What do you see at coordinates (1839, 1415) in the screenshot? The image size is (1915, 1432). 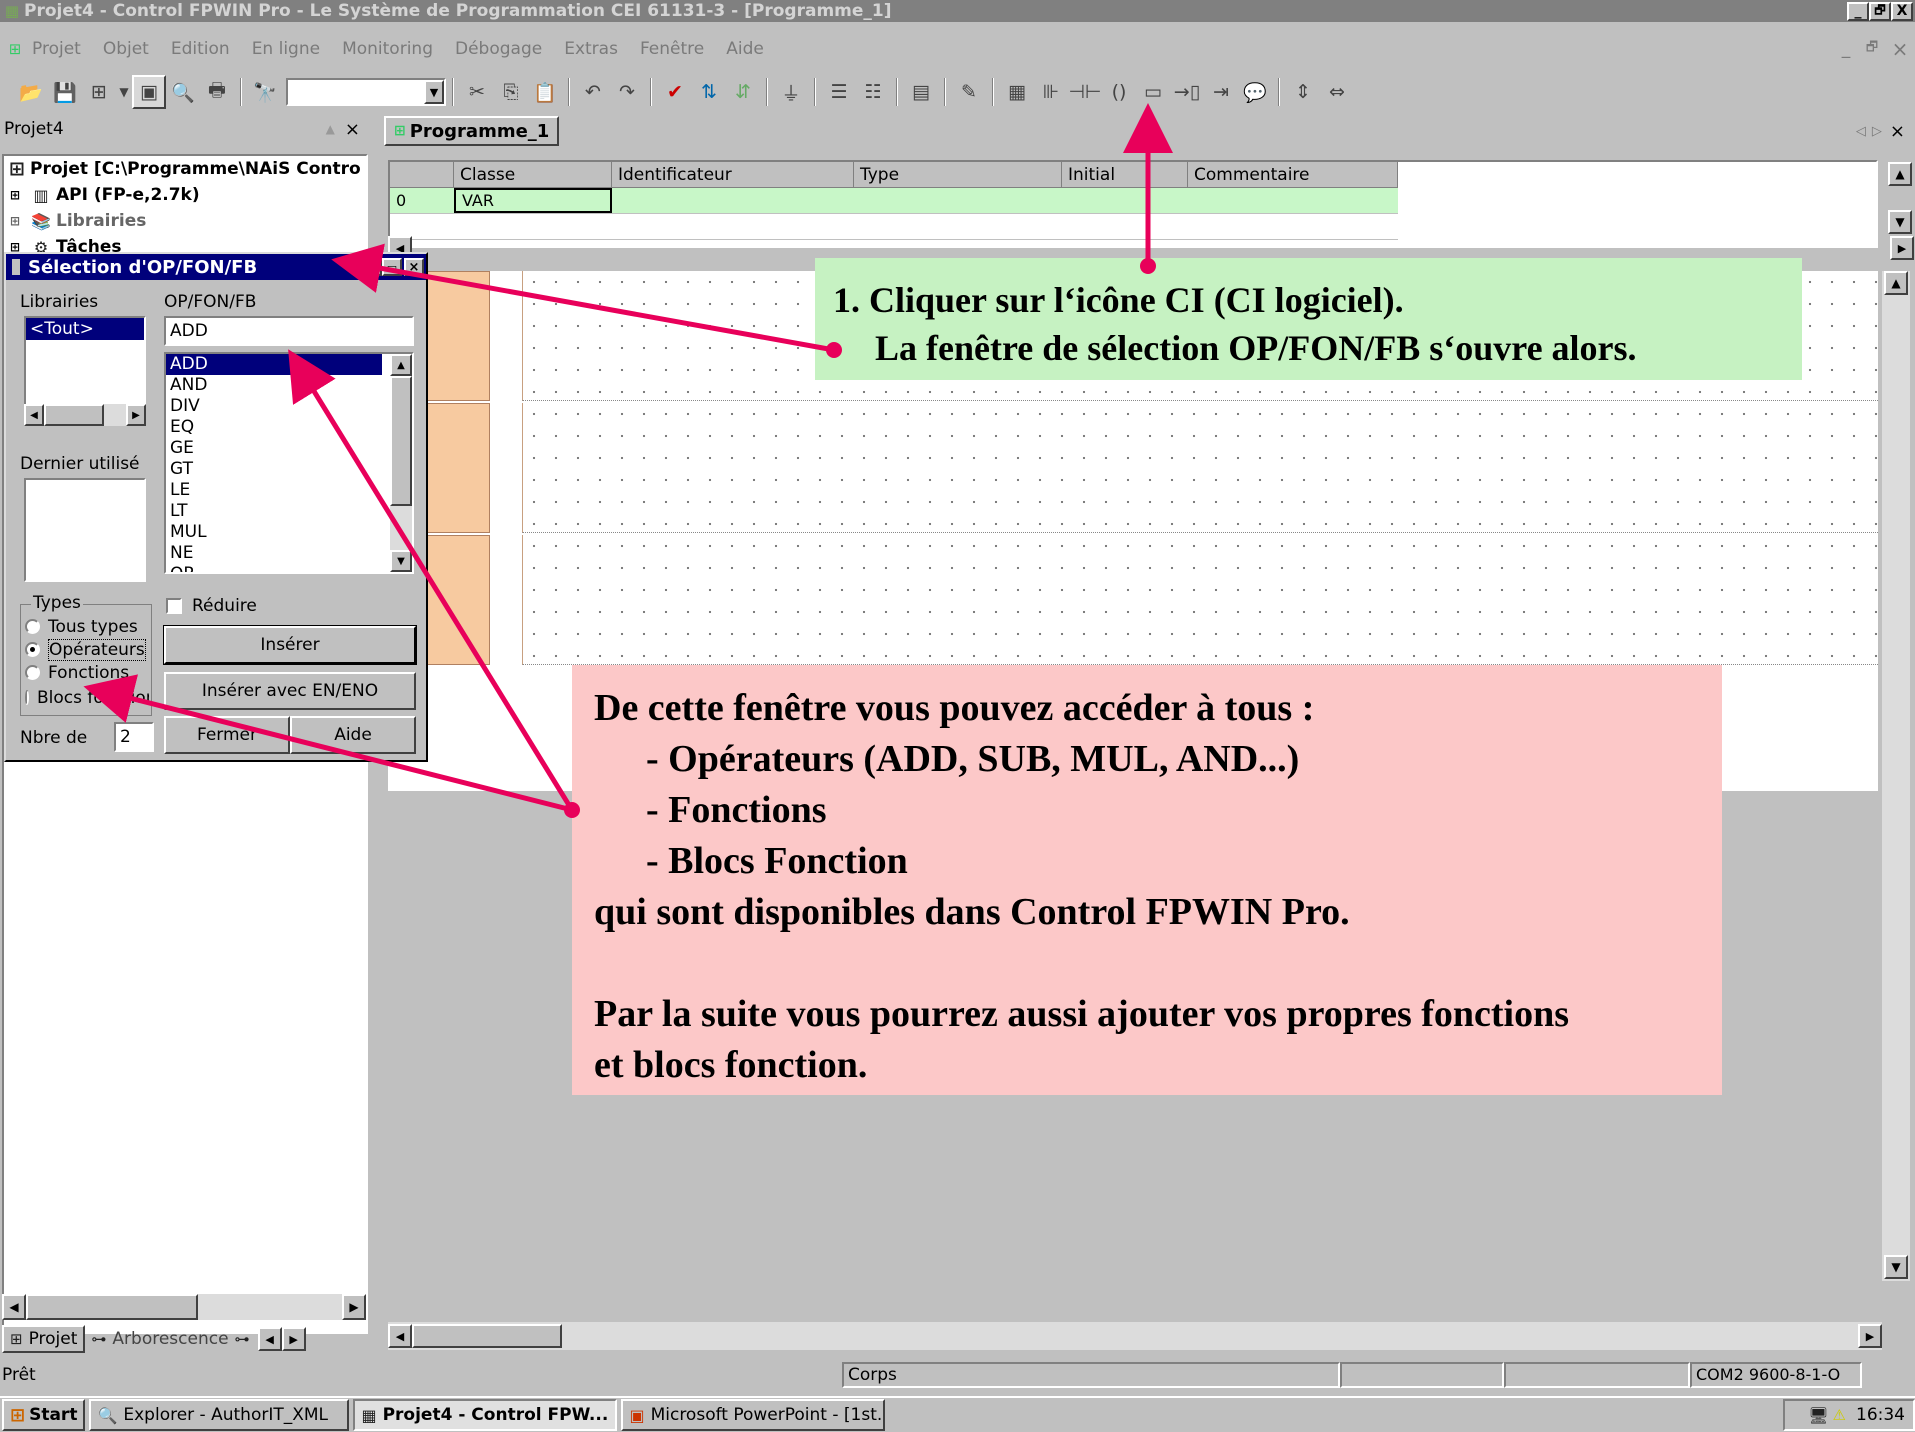 I see `warning-tray-icon: ⚠` at bounding box center [1839, 1415].